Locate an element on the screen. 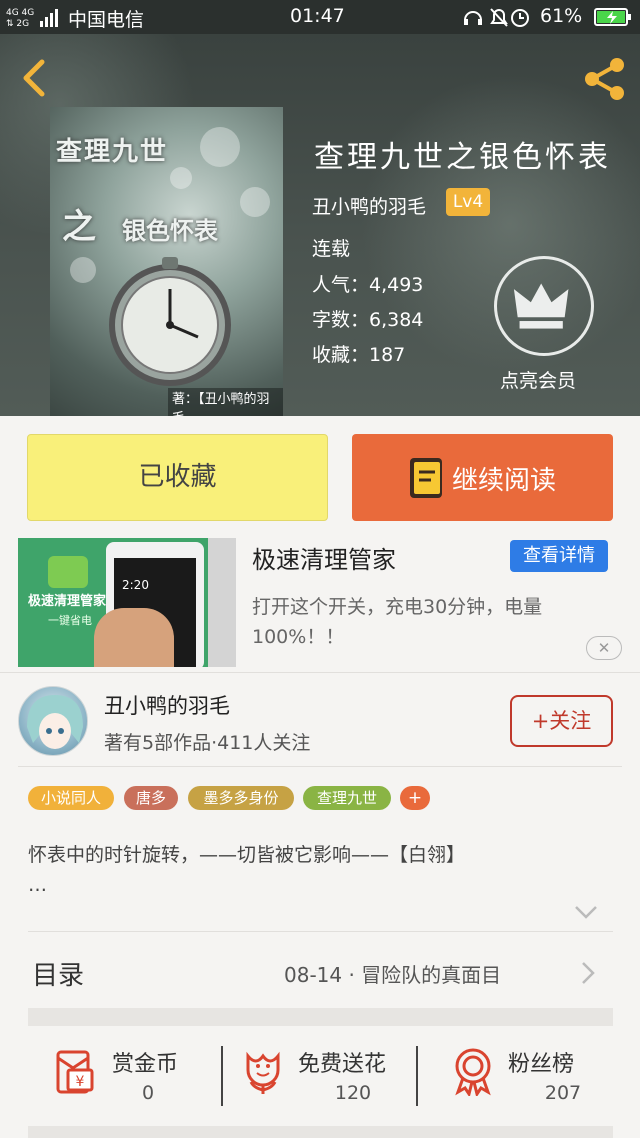 The width and height of the screenshot is (640, 1138). continue-reading-button: 继续阅读 is located at coordinates (482, 477).